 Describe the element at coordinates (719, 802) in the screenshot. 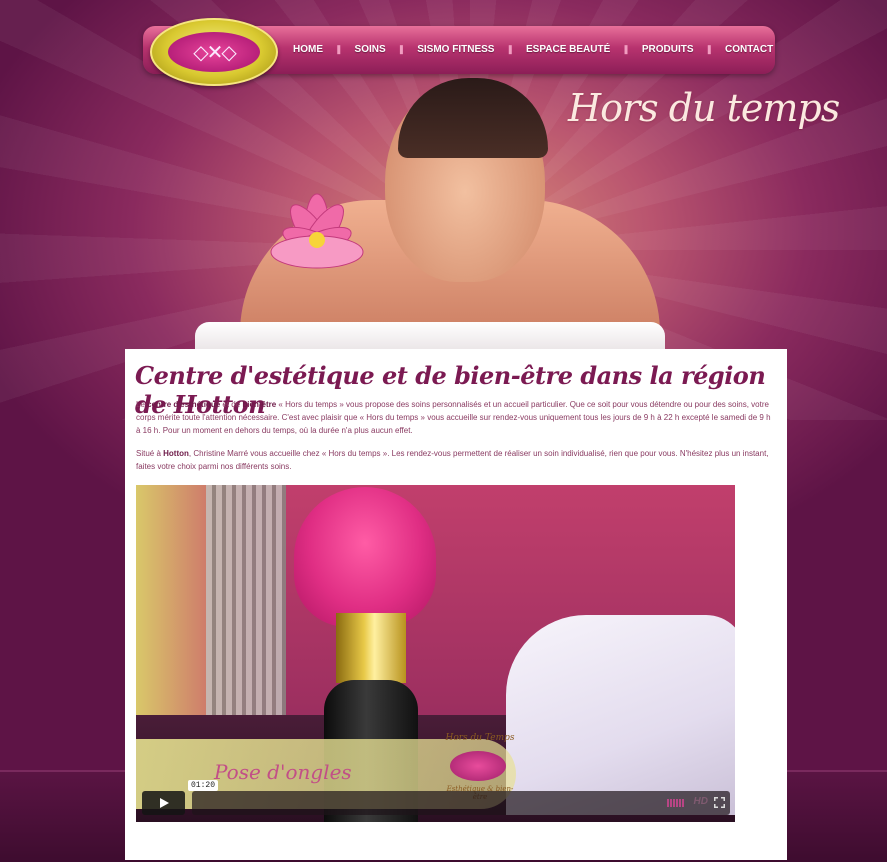

I see `fullscreen-icon` at that location.